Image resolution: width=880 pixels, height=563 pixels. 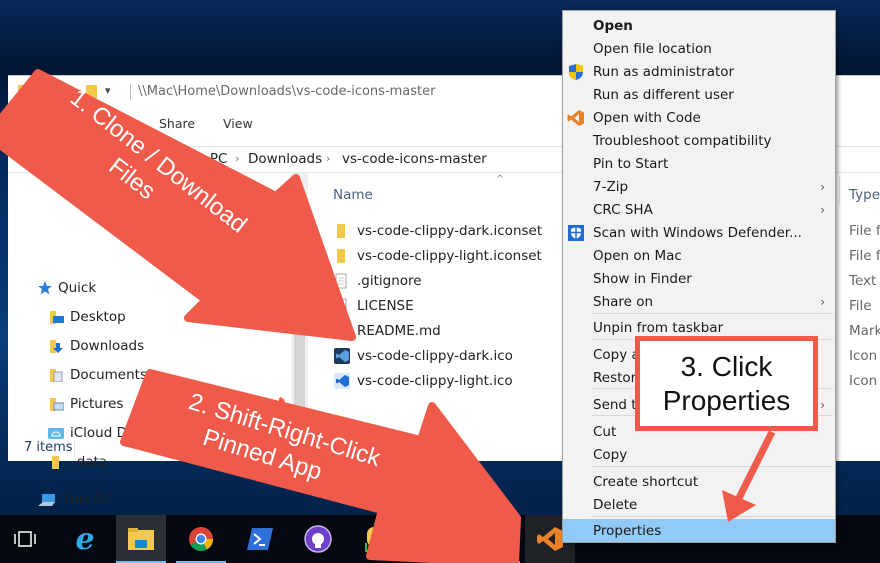 What do you see at coordinates (438, 231) in the screenshot?
I see `file-row: vs-code-clippy-dark.iconset` at bounding box center [438, 231].